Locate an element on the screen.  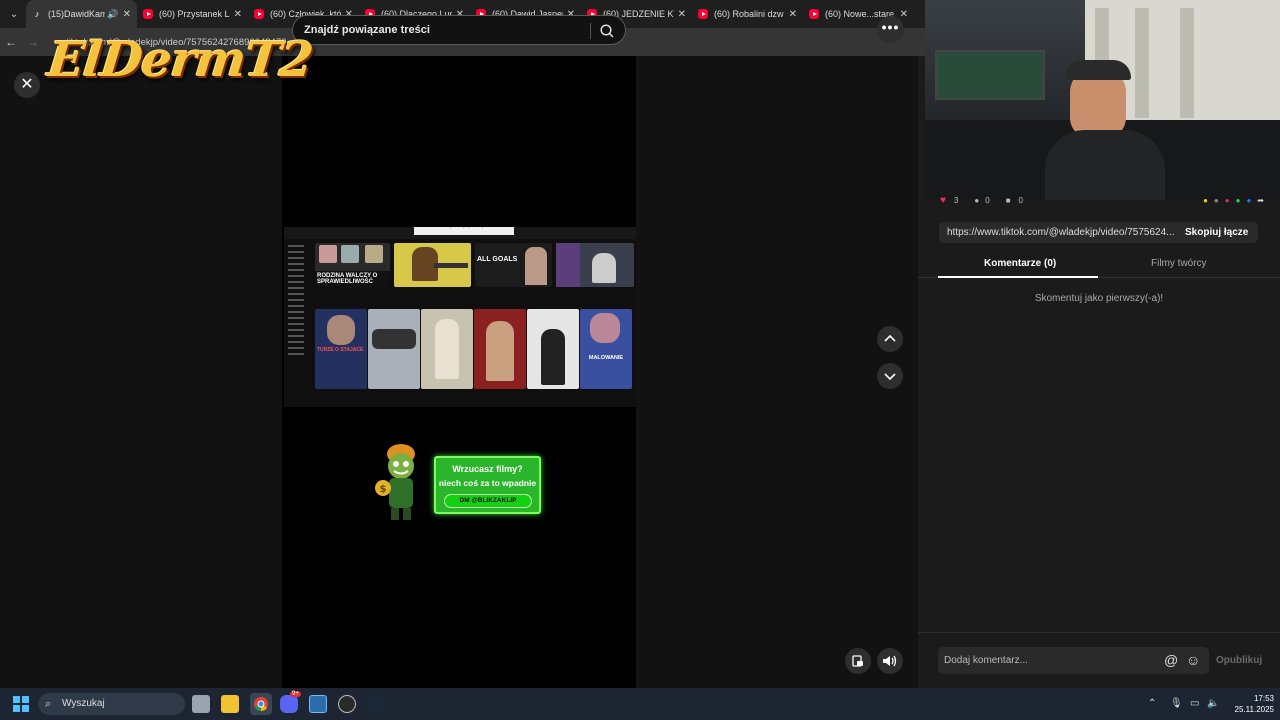
chevron-up-icon is located at coordinates (890, 338).